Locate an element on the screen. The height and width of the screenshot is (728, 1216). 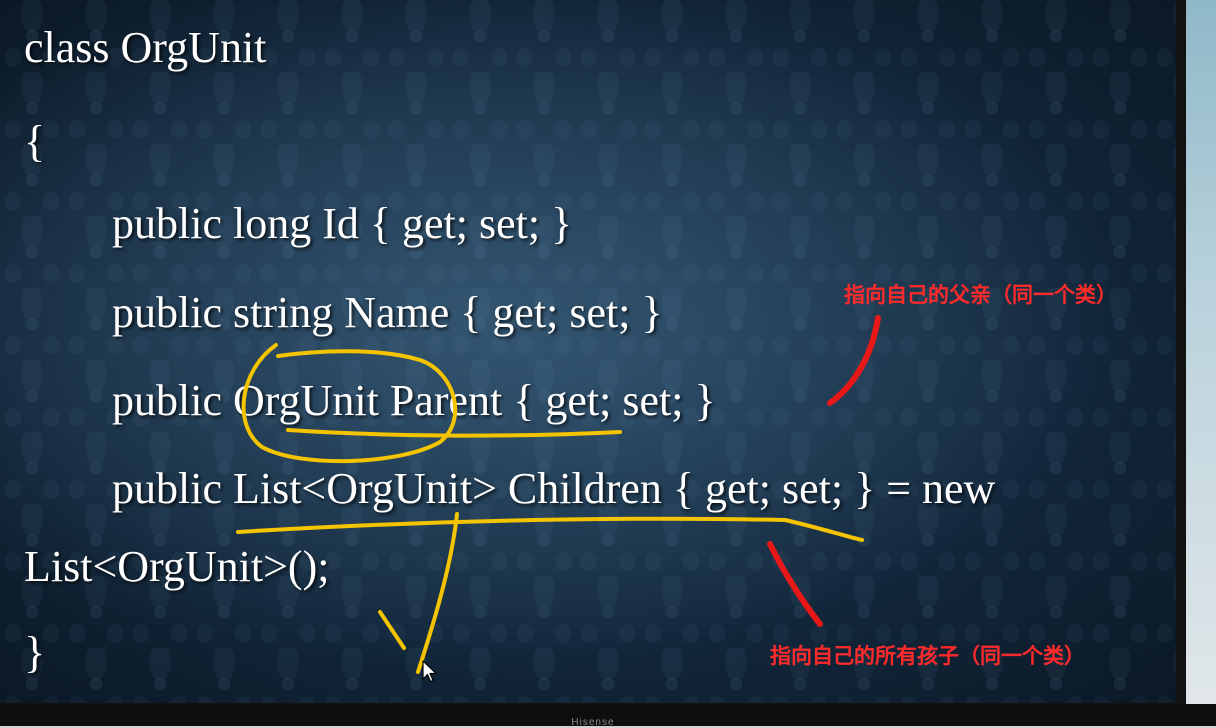
highlight-stroke-vertical is located at coordinates (437, 593).